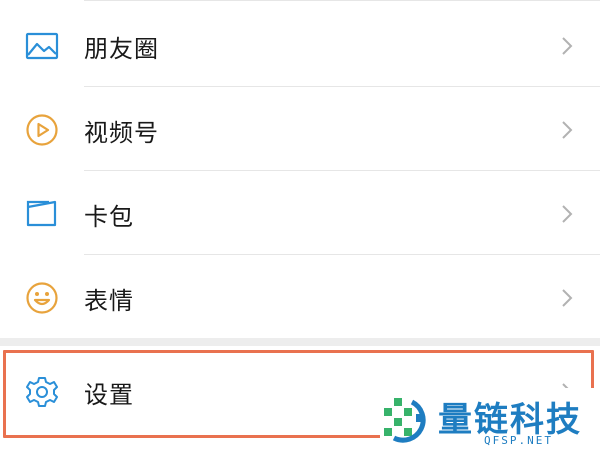 This screenshot has height=450, width=600. Describe the element at coordinates (42, 214) in the screenshot. I see `card-wallet-icon` at that location.